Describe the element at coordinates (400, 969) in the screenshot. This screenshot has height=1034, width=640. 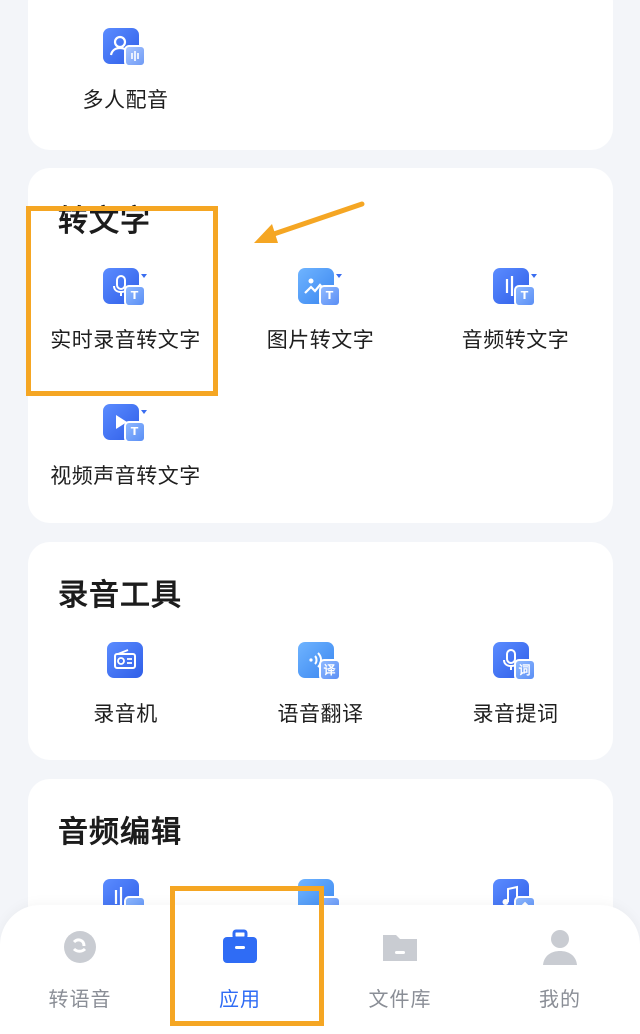
I see `tab-files: 文件库` at that location.